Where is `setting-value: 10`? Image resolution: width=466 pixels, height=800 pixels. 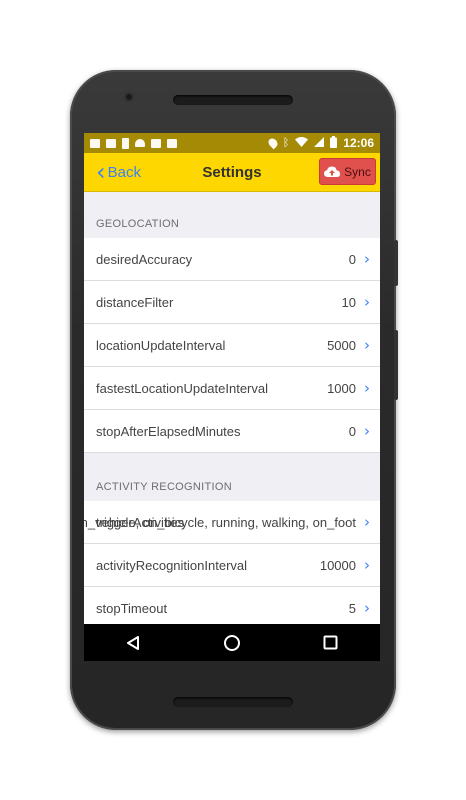 setting-value: 10 is located at coordinates (348, 302).